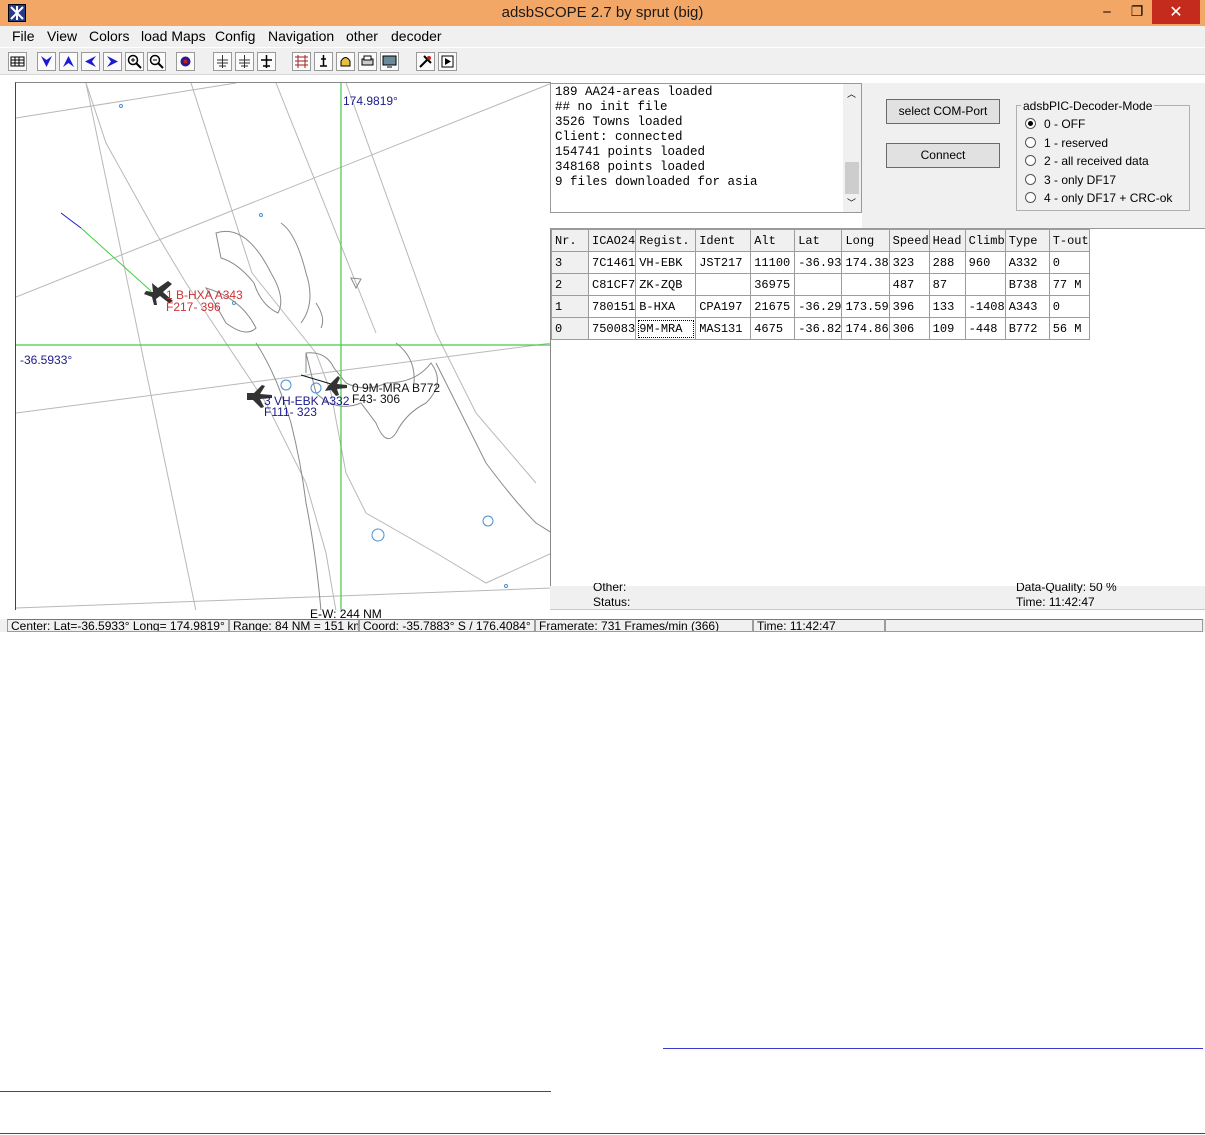 The height and width of the screenshot is (1135, 1205). I want to click on cell: CPA197, so click(723, 306).